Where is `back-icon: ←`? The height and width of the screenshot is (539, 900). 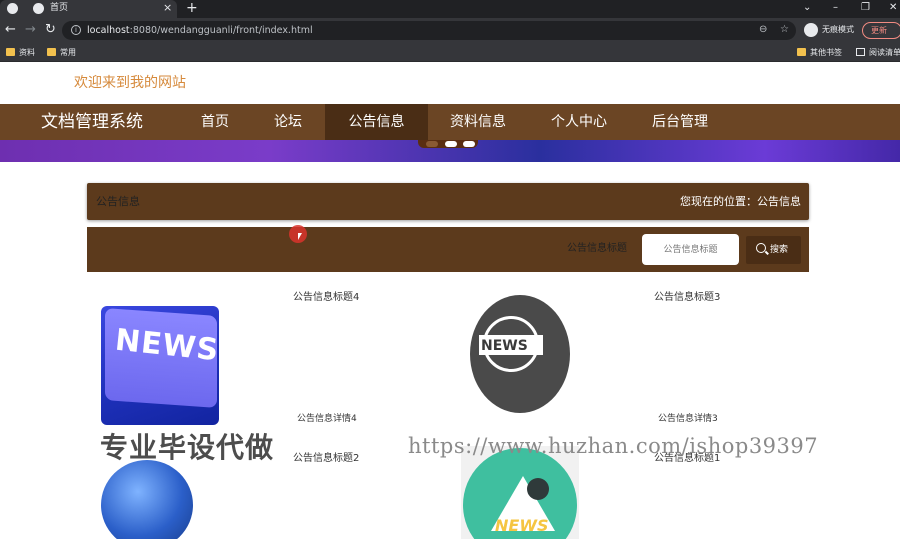
back-icon: ← is located at coordinates (10, 30).